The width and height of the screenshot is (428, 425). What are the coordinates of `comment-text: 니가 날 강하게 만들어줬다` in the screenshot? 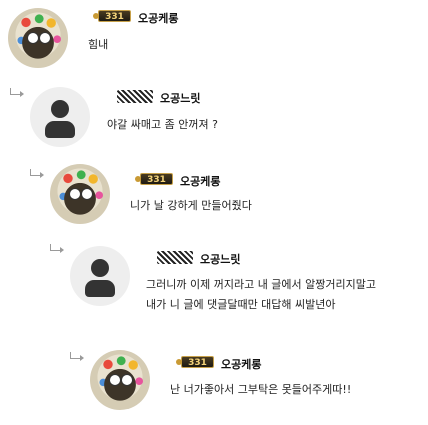 It's located at (191, 205).